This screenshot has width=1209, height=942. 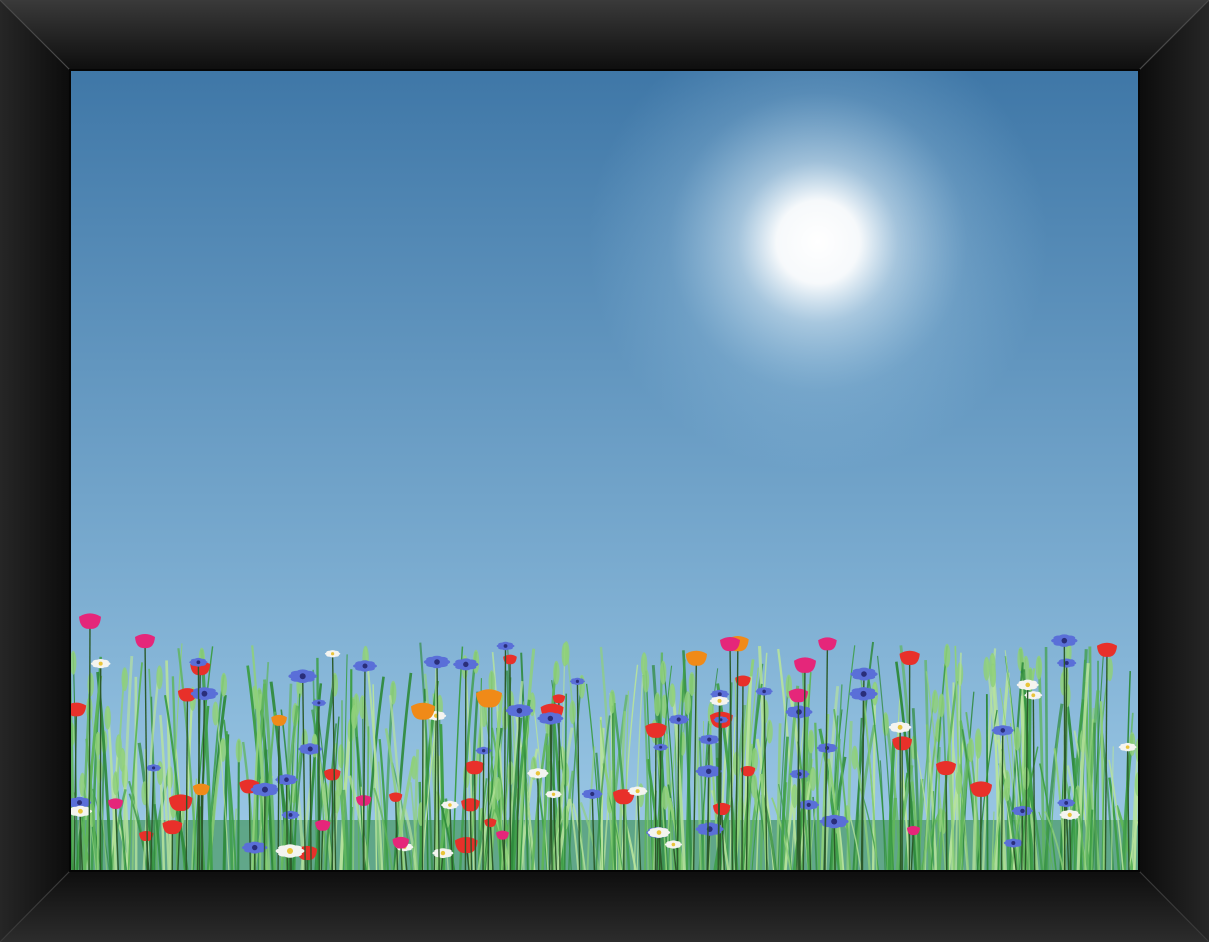 What do you see at coordinates (604, 906) in the screenshot?
I see `frame-bottom` at bounding box center [604, 906].